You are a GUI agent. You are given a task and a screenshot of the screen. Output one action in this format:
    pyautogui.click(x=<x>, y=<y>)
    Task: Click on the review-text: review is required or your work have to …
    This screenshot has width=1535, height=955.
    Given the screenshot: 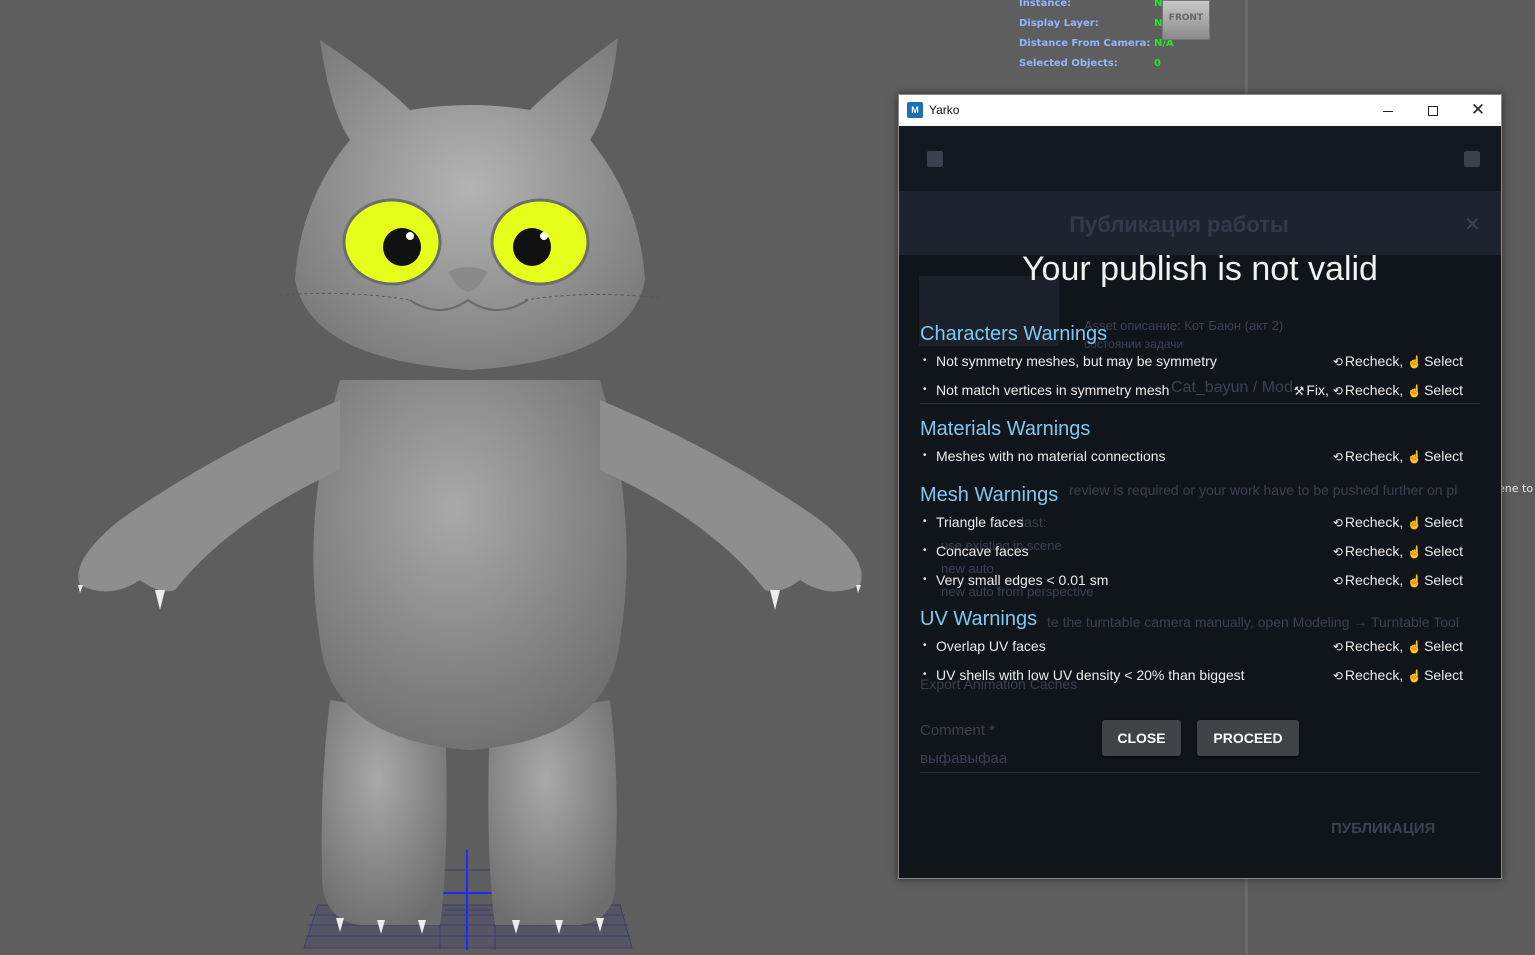 What is the action you would take?
    pyautogui.click(x=1263, y=490)
    